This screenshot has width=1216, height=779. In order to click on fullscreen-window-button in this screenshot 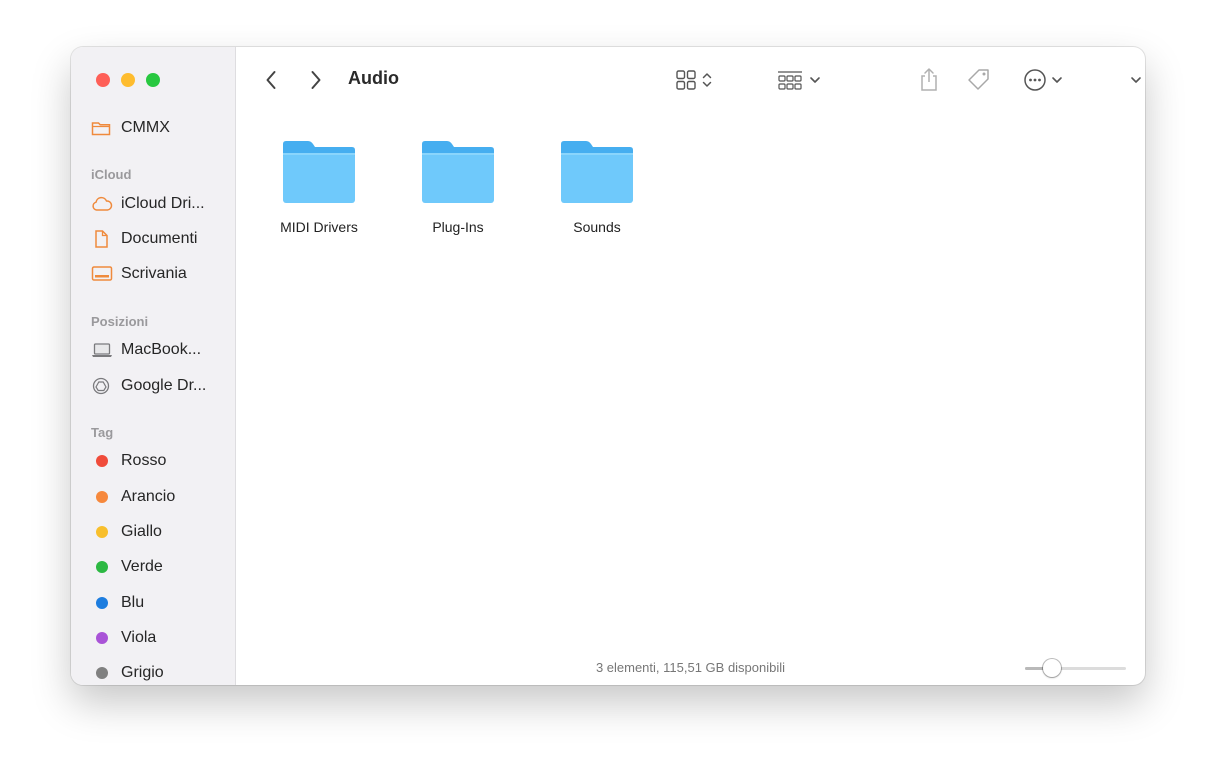, I will do `click(153, 80)`.